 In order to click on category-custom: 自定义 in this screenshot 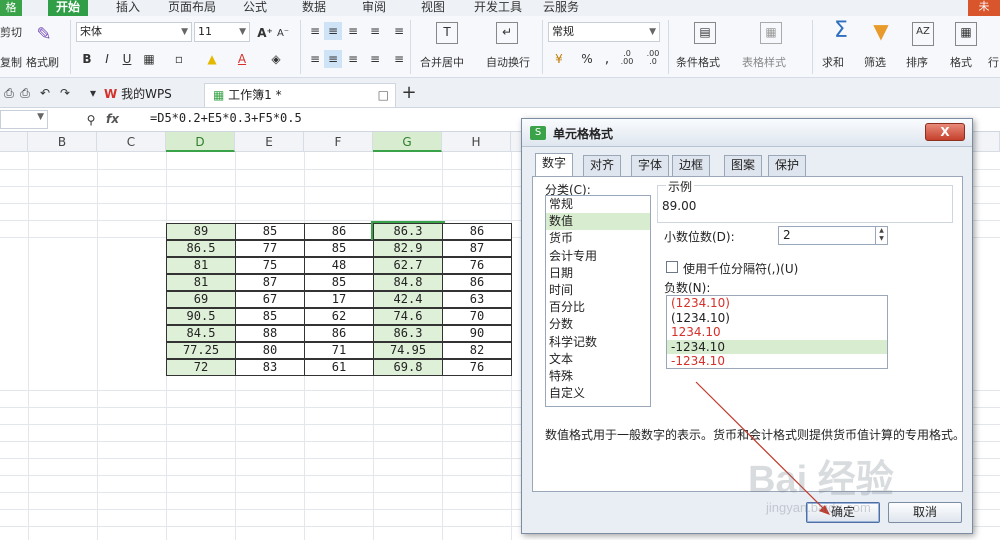, I will do `click(598, 393)`.